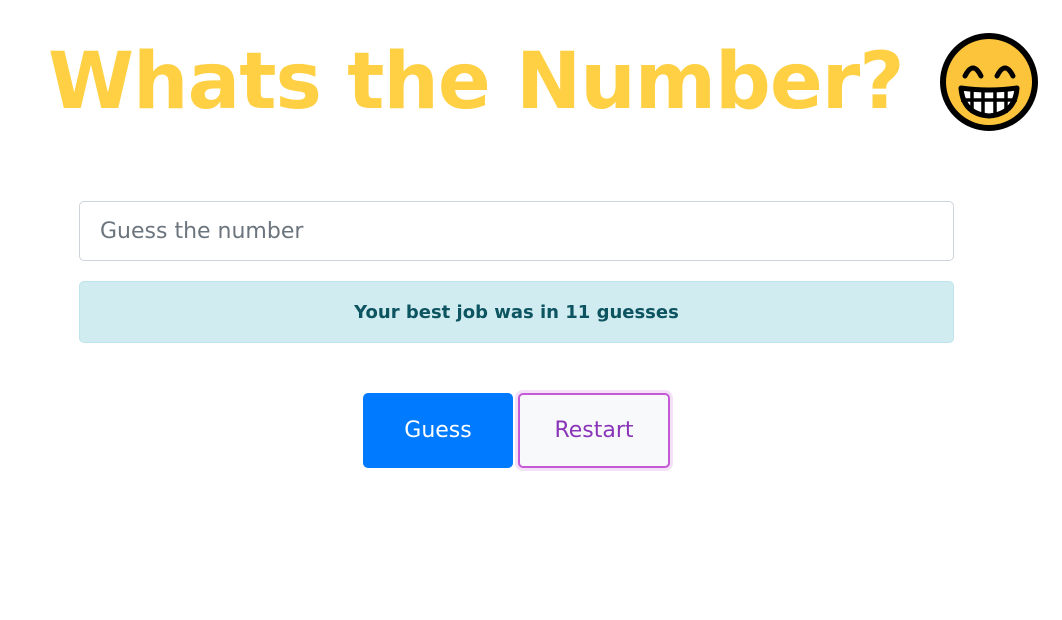 The image size is (1062, 620). I want to click on guess-input, so click(516, 231).